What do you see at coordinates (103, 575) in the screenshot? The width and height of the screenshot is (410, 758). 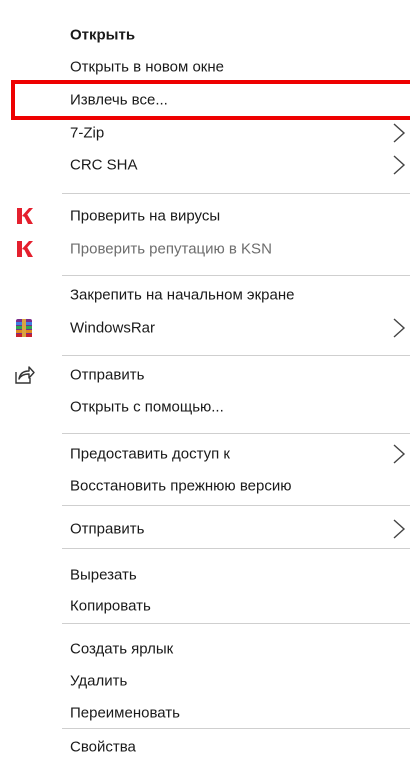 I see `menu-item-label: Вырезать` at bounding box center [103, 575].